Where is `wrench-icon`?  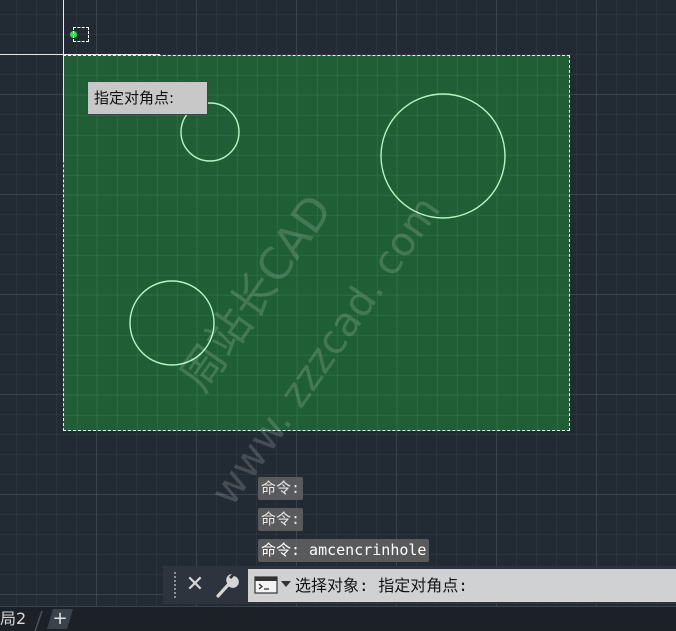
wrench-icon is located at coordinates (227, 585).